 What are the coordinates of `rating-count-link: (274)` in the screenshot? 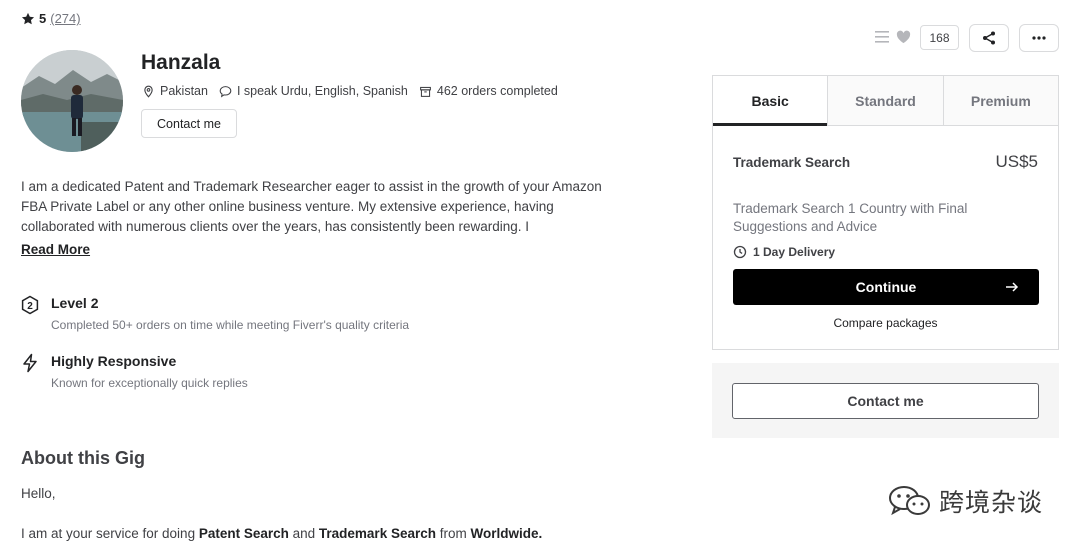 It's located at (65, 18).